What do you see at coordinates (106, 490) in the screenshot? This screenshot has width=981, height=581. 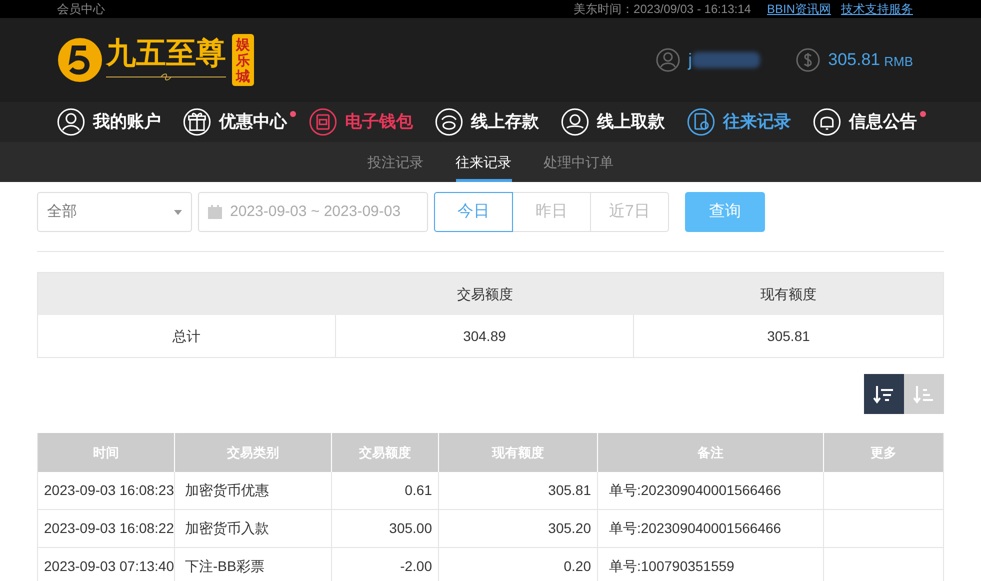 I see `table-cell: 2023-09-03 16:08:23` at bounding box center [106, 490].